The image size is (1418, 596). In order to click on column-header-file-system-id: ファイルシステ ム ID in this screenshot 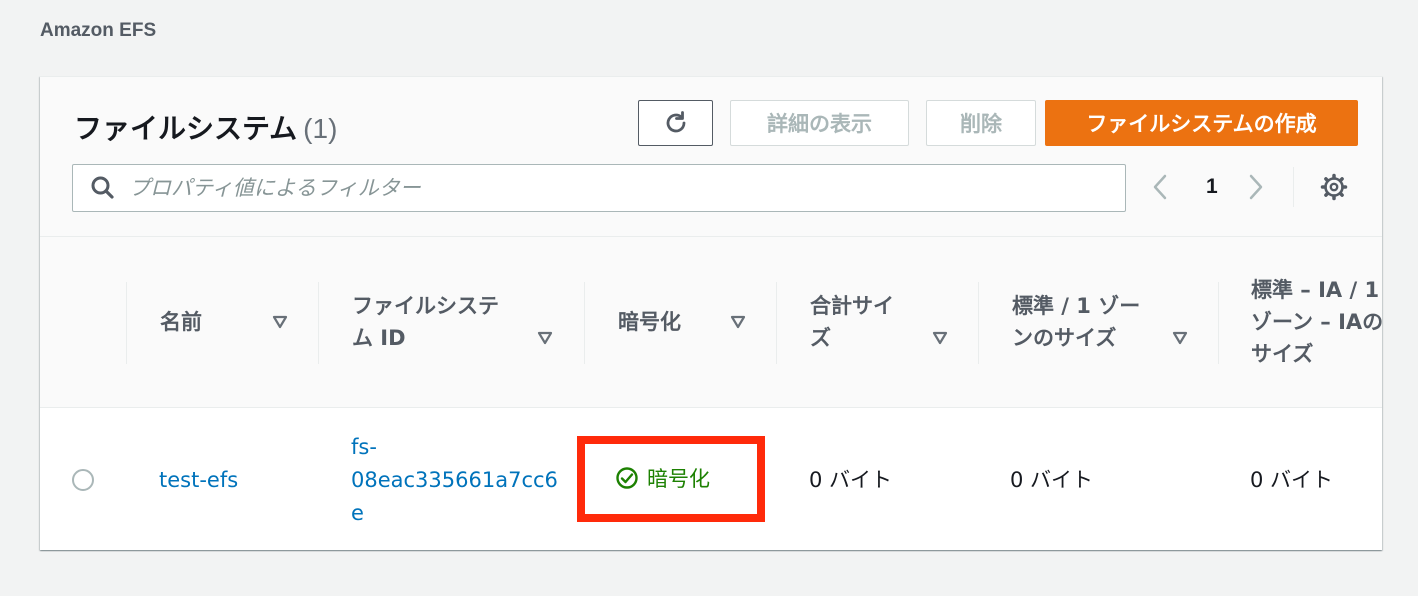, I will do `click(457, 322)`.